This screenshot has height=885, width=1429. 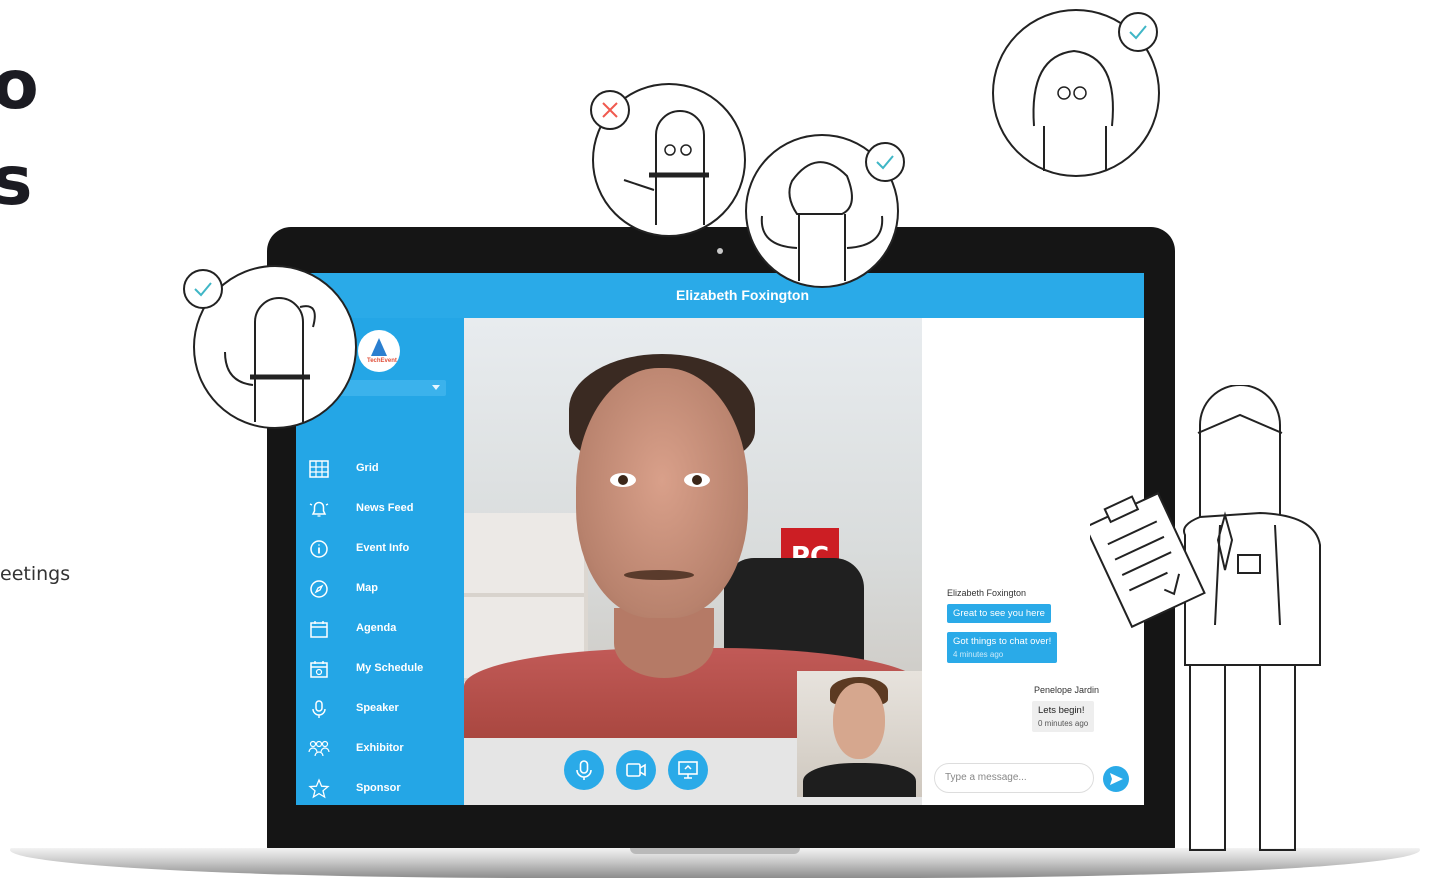 I want to click on sidebar-item-news-feed: News Feed, so click(x=380, y=510).